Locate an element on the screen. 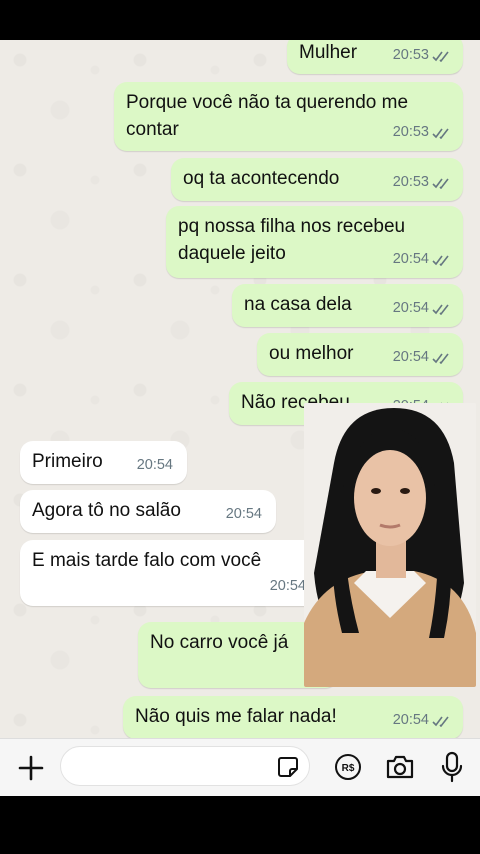  message-text: Agora tô no salão is located at coordinates (106, 510).